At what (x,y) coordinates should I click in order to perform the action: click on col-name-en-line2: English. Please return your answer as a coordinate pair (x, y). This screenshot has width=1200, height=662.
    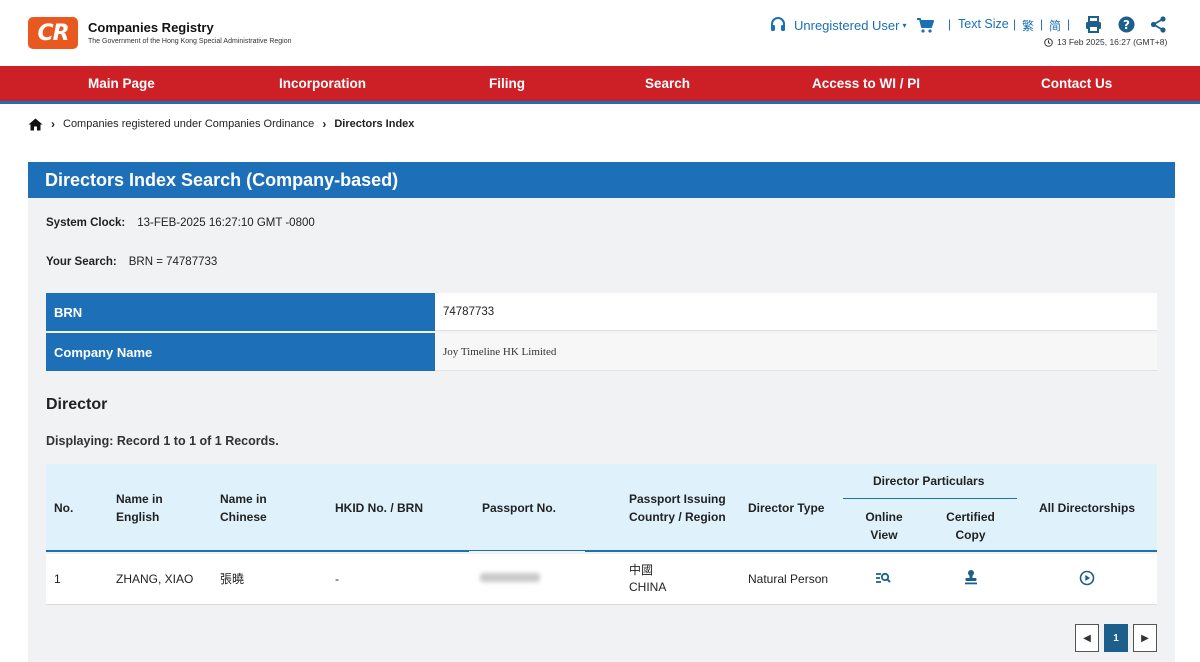
    Looking at the image, I should click on (138, 517).